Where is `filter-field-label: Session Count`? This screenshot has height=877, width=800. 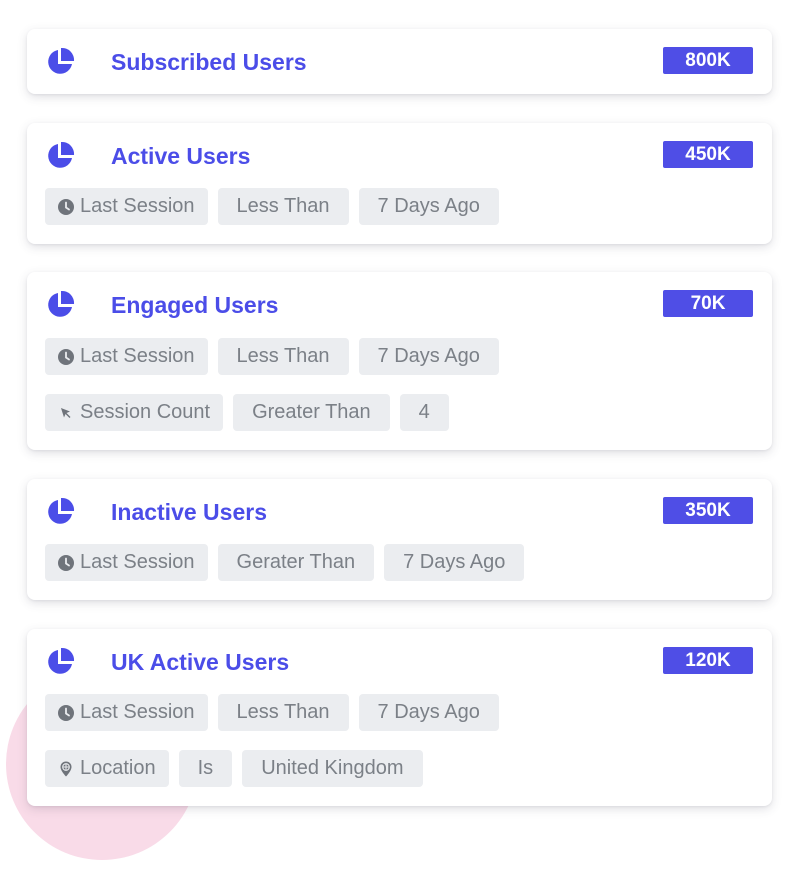 filter-field-label: Session Count is located at coordinates (145, 412).